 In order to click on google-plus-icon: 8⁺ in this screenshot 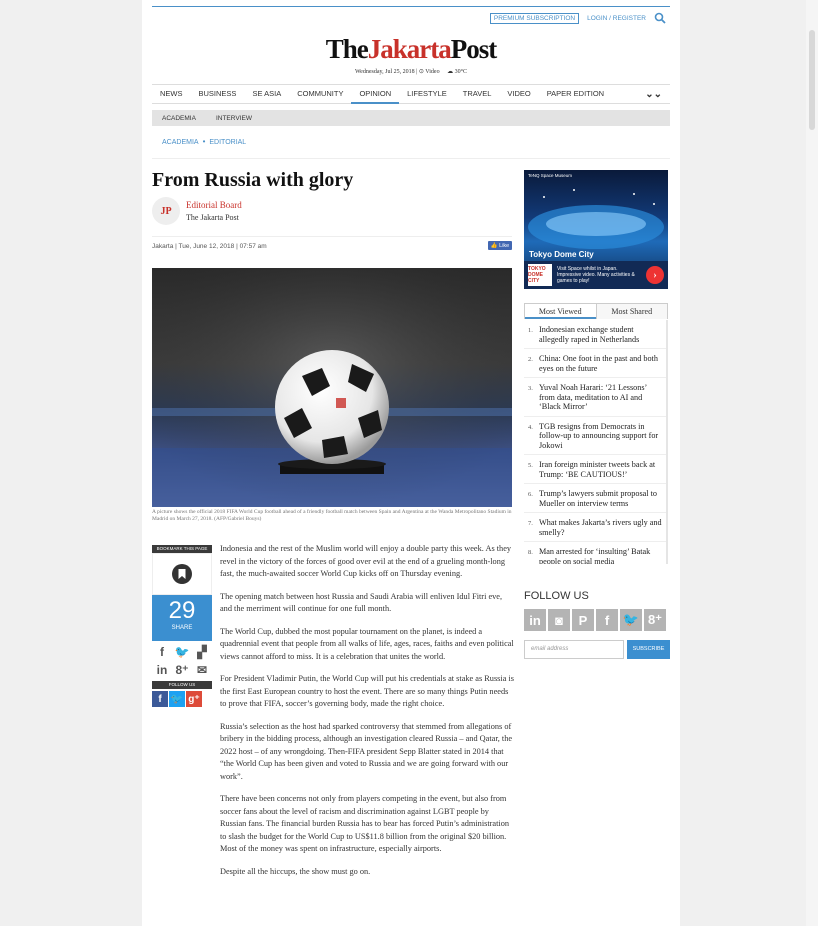, I will do `click(655, 620)`.